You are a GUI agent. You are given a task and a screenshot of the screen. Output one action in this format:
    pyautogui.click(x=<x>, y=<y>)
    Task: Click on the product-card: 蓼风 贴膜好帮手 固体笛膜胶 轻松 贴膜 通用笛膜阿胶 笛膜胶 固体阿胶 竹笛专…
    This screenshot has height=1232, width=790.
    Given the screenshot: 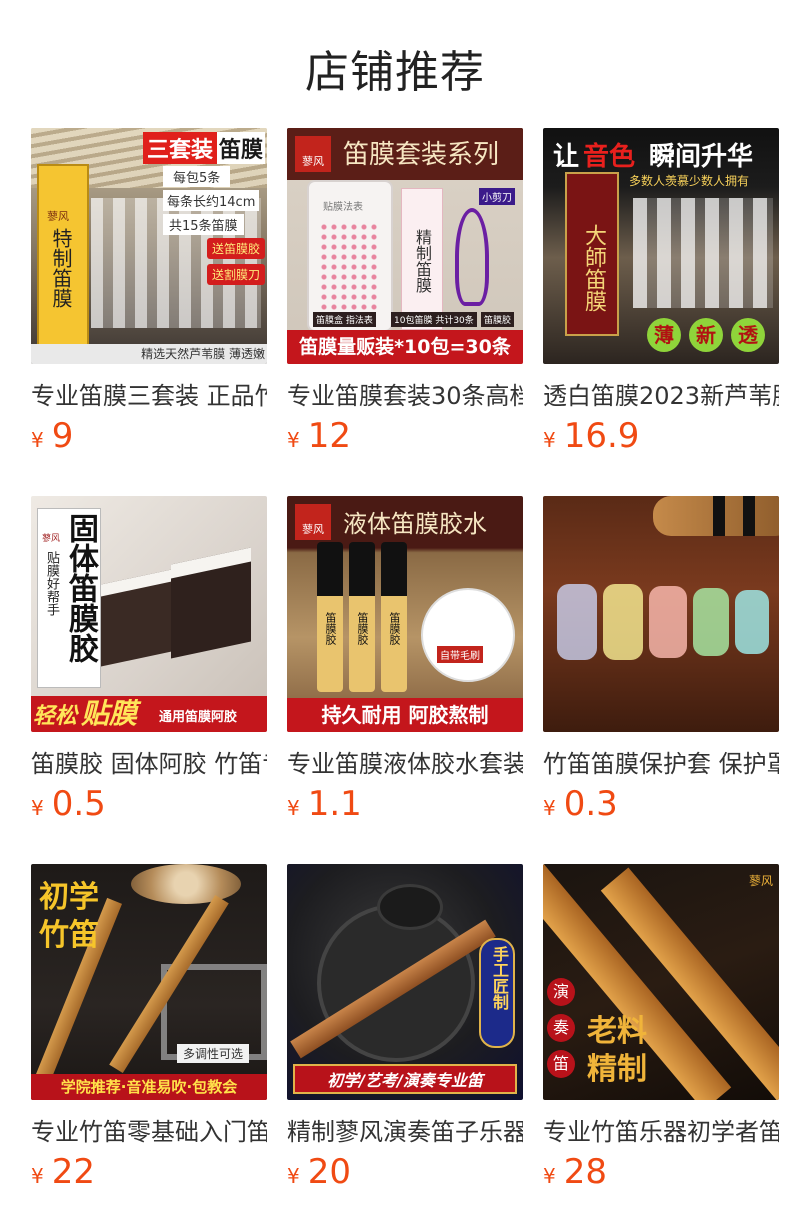 What is the action you would take?
    pyautogui.click(x=149, y=661)
    